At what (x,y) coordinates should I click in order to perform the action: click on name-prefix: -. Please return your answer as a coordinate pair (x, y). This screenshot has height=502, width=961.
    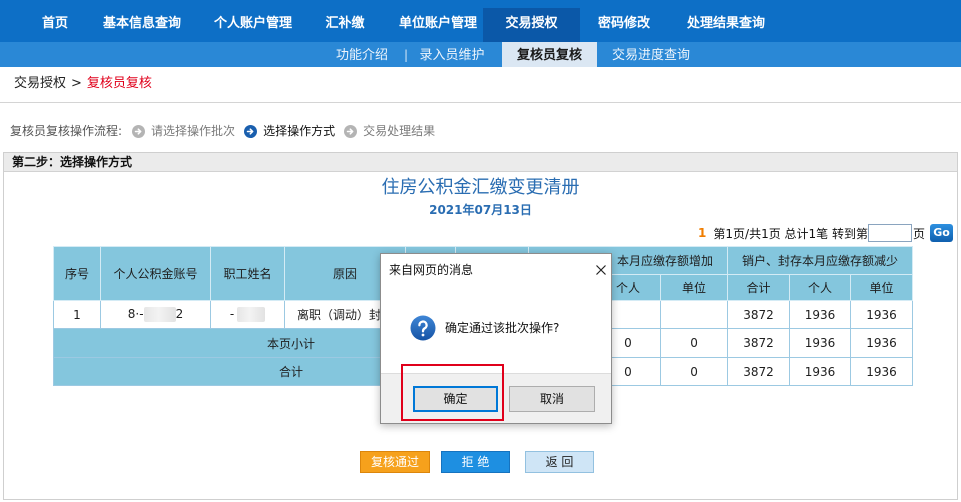
    Looking at the image, I should click on (232, 314).